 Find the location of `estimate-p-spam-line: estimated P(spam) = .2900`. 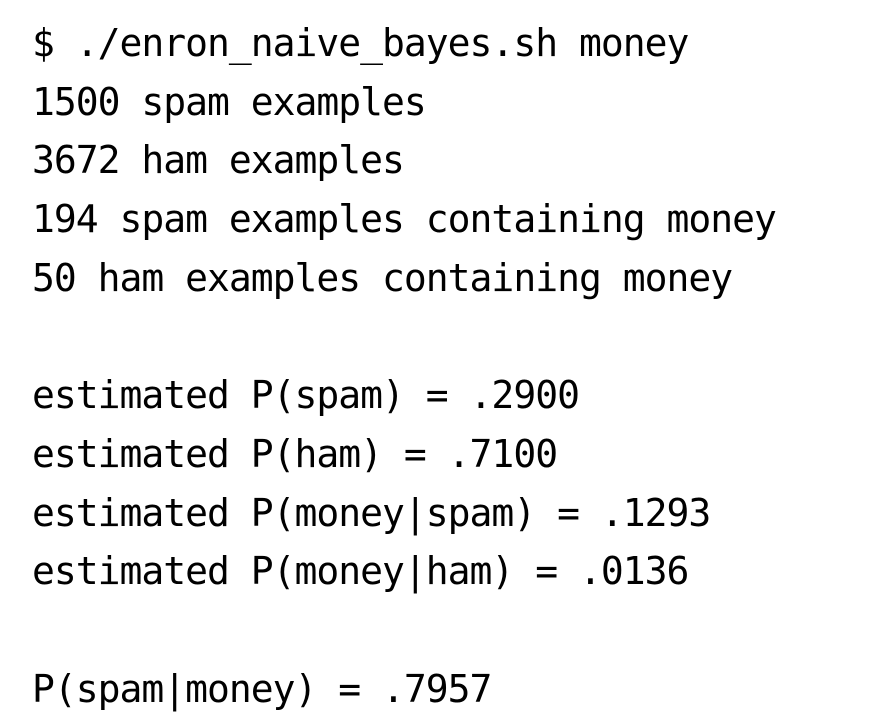

estimate-p-spam-line: estimated P(spam) = .2900 is located at coordinates (306, 395).